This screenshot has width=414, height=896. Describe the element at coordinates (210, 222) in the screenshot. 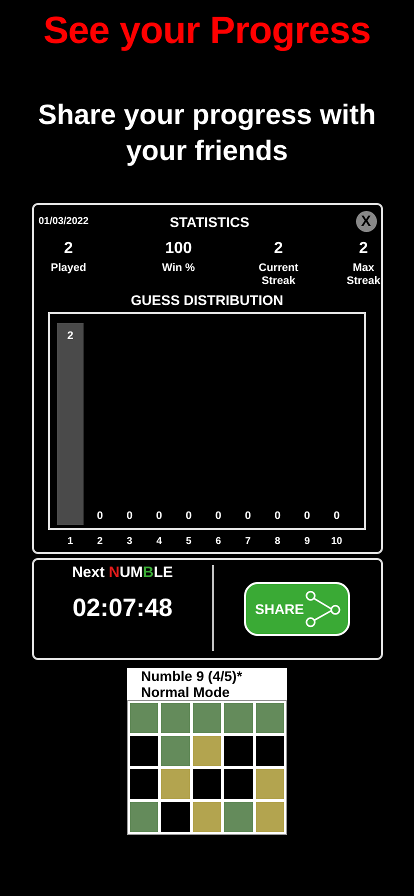

I see `statistics-title: STATISTICS` at that location.